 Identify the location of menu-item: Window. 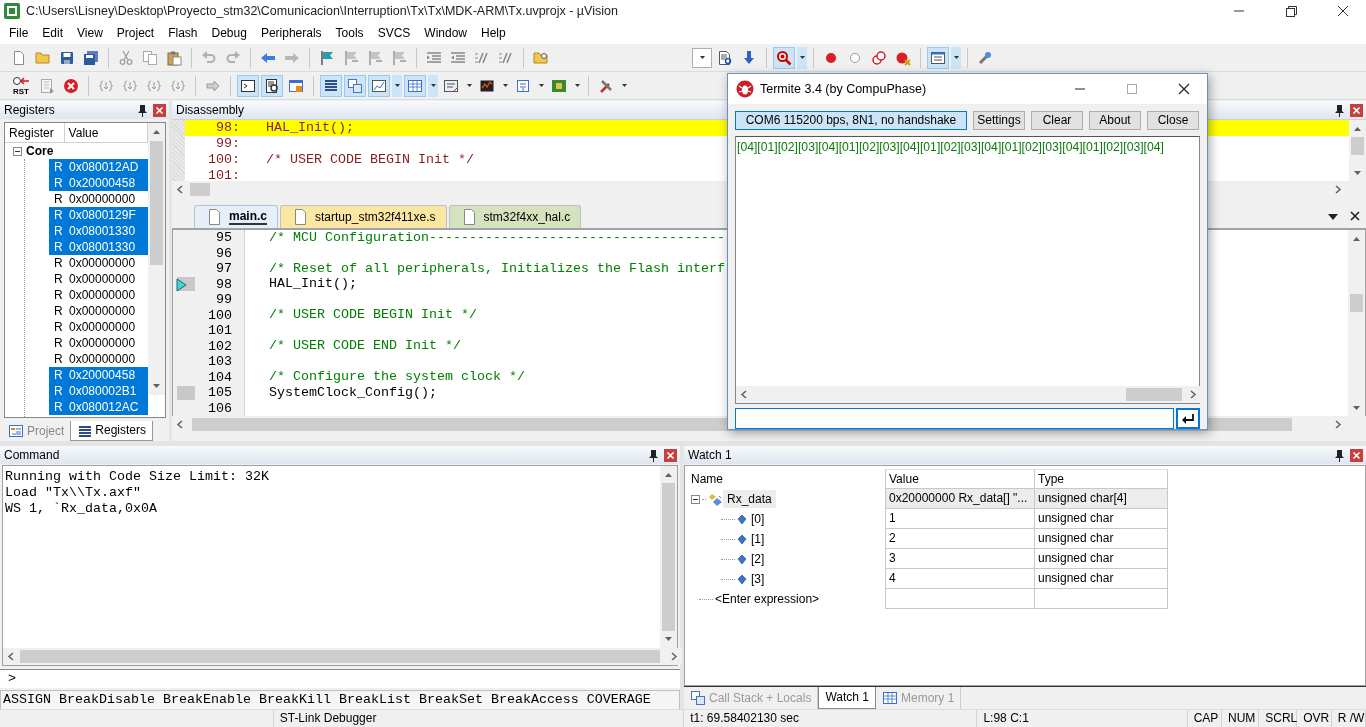
(445, 33).